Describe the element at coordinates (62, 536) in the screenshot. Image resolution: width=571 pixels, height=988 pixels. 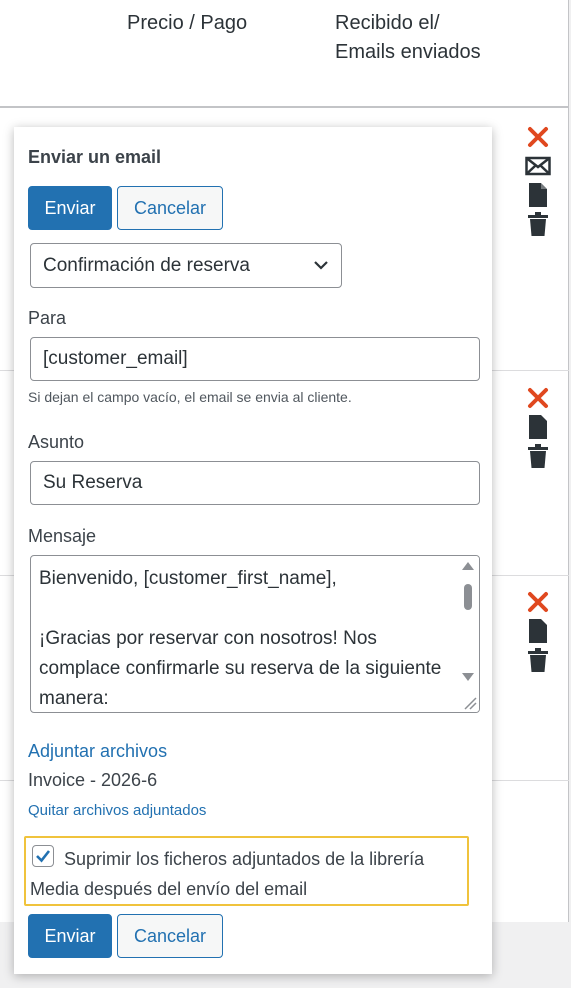
I see `message-label: Mensaje` at that location.